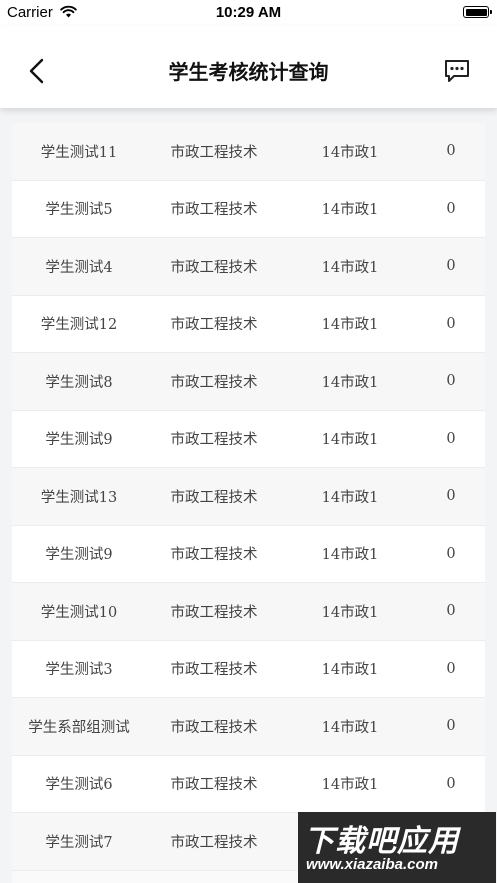 The height and width of the screenshot is (883, 497). What do you see at coordinates (79, 785) in the screenshot?
I see `student-name: 学生测试6` at bounding box center [79, 785].